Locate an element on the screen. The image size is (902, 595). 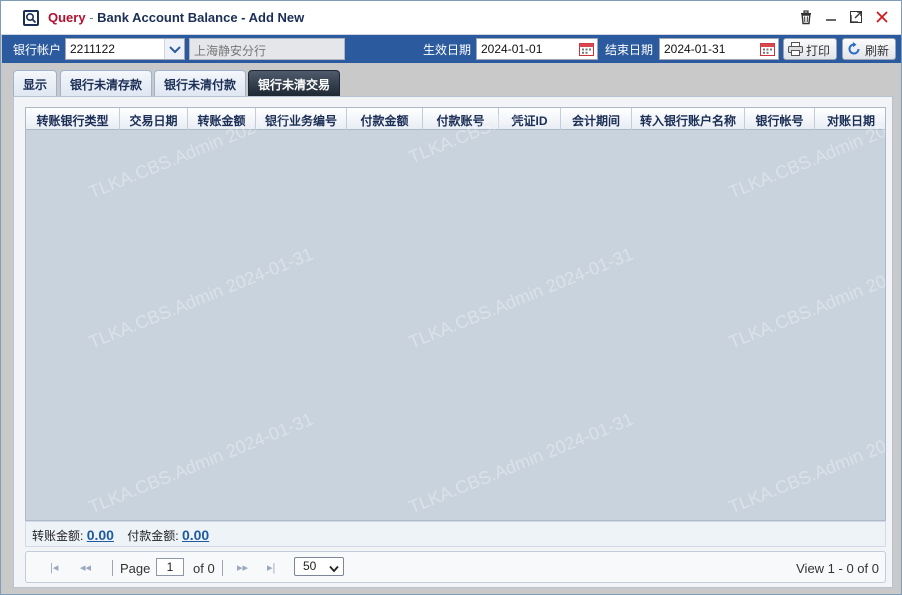
title-bar: Query - Bank Account Balance - Add New is located at coordinates (451, 18).